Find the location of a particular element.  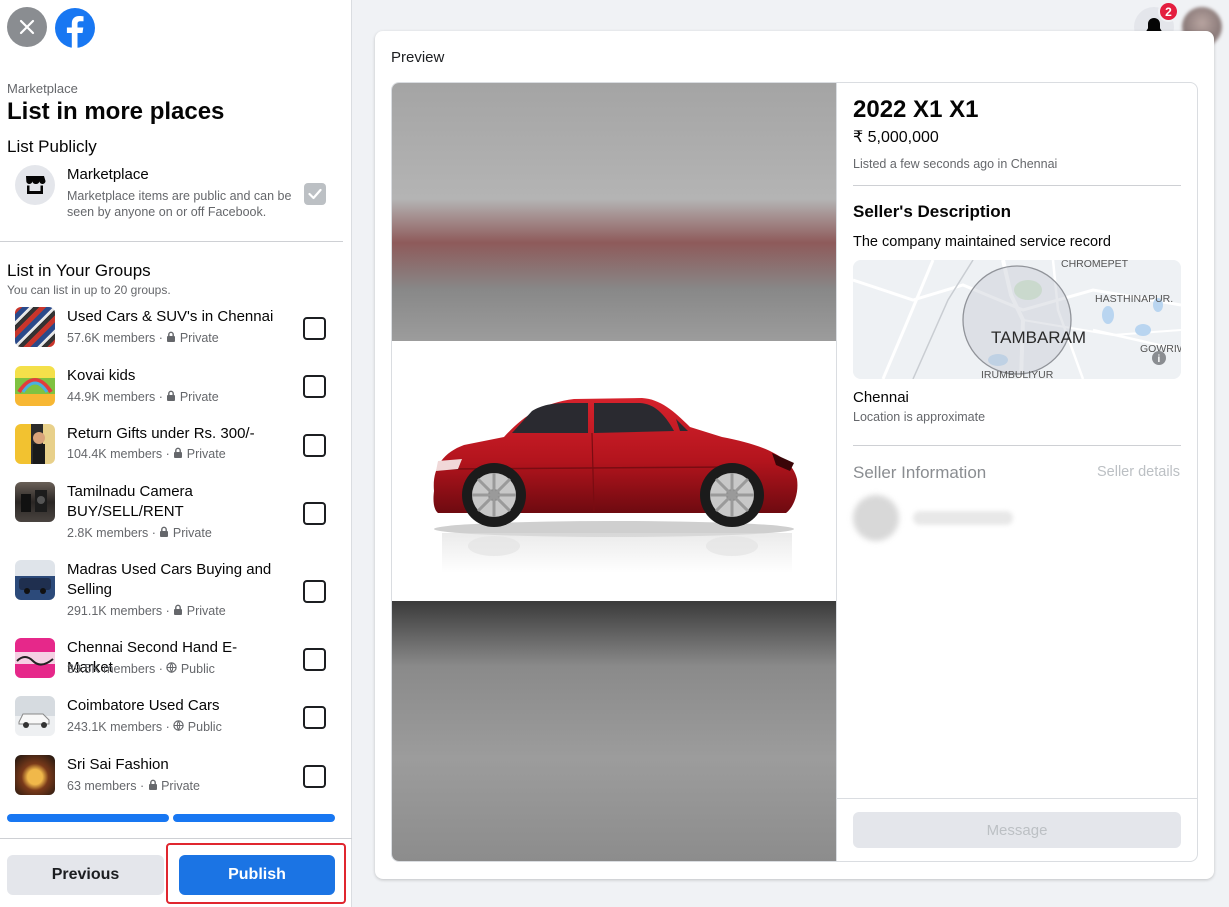

location-city: Chennai is located at coordinates (881, 397).